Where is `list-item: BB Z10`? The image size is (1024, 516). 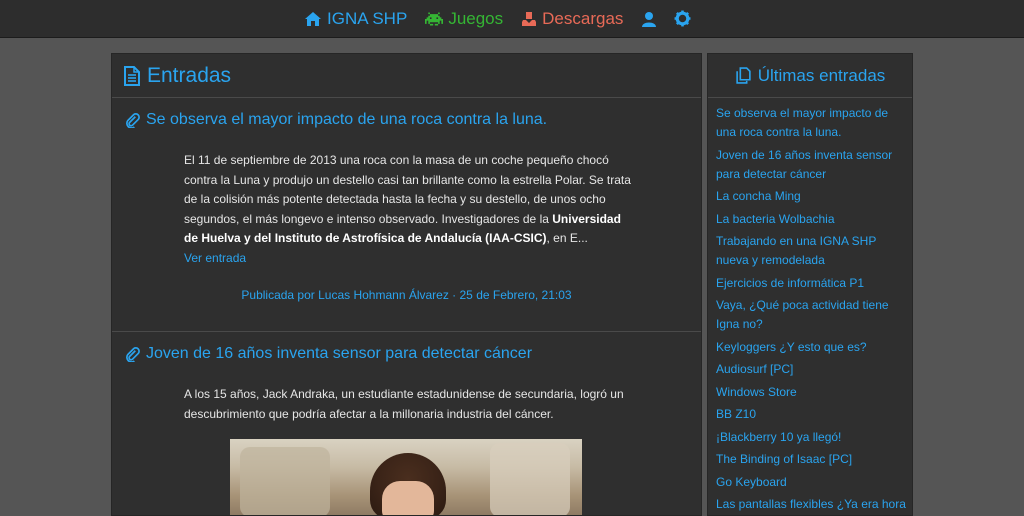 list-item: BB Z10 is located at coordinates (811, 414).